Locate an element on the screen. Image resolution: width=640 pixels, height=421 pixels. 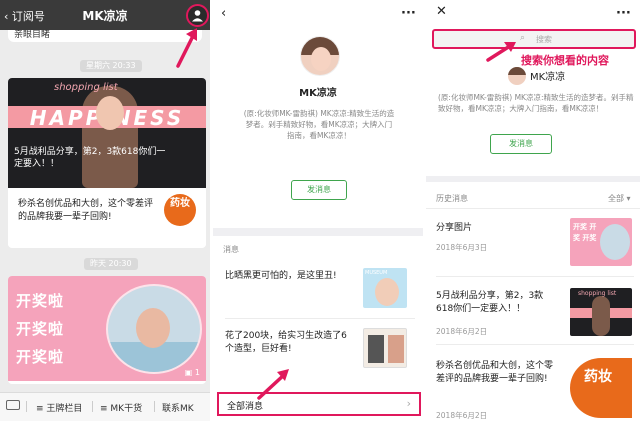
thumb-photo is located at coordinates (615, 242).